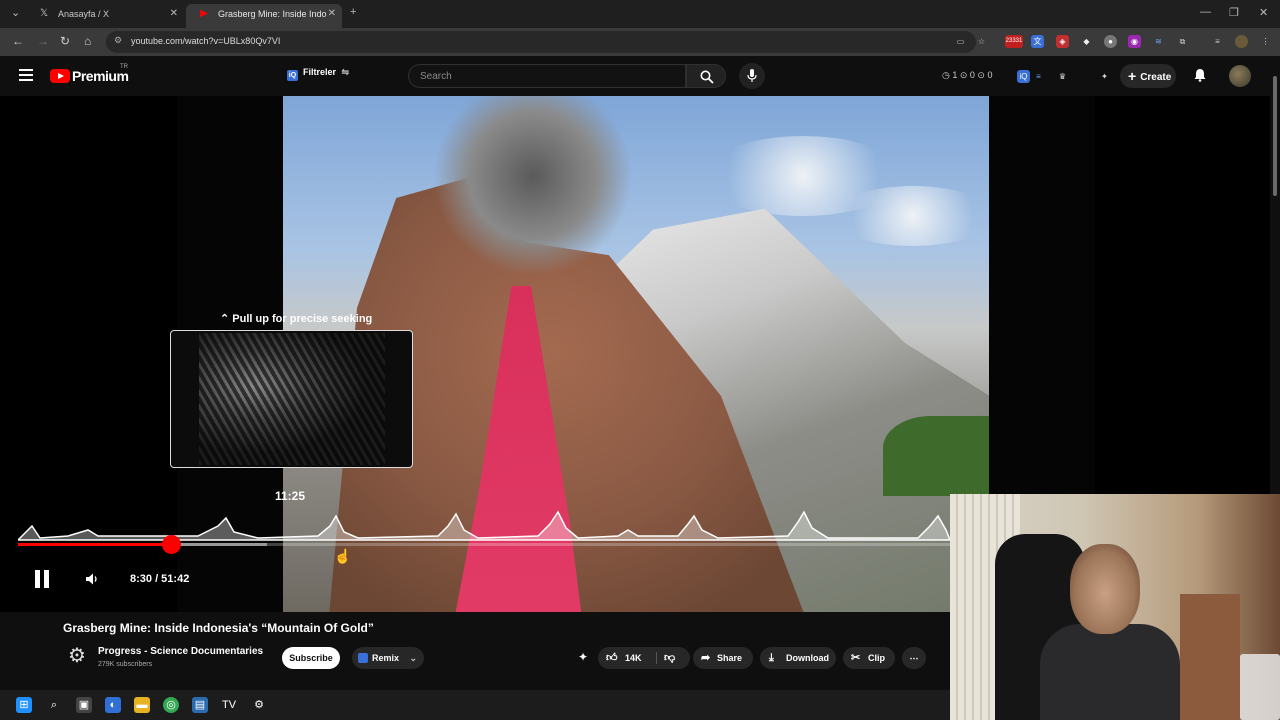  Describe the element at coordinates (92, 579) in the screenshot. I see `volume-icon` at that location.